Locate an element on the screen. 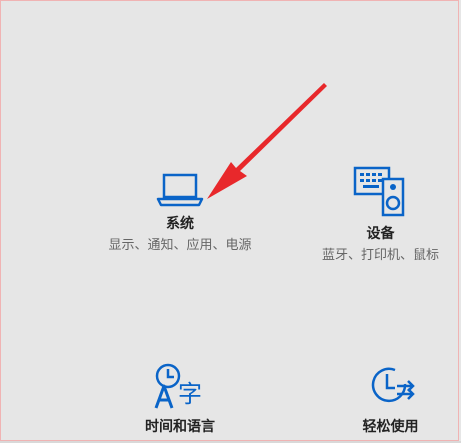 The height and width of the screenshot is (443, 461). time-language-icon: 字 is located at coordinates (178, 386).